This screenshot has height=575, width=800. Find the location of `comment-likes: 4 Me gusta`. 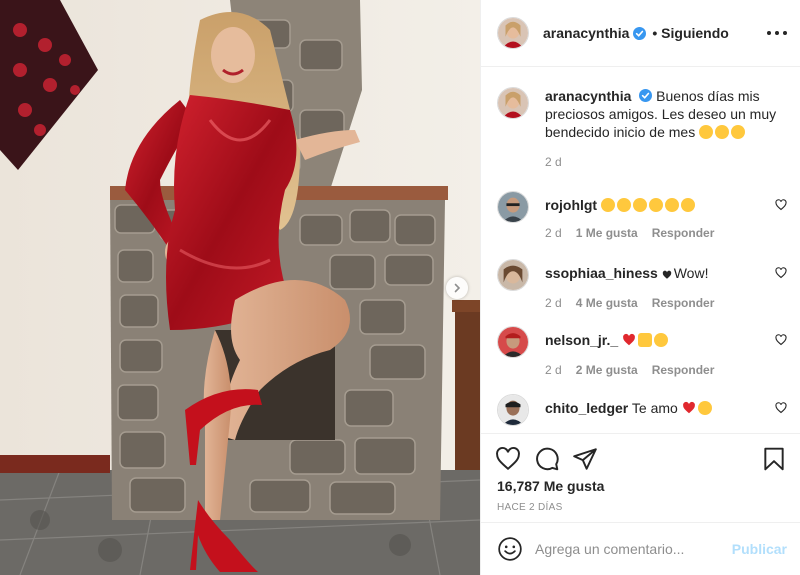

comment-likes: 4 Me gusta is located at coordinates (607, 303).